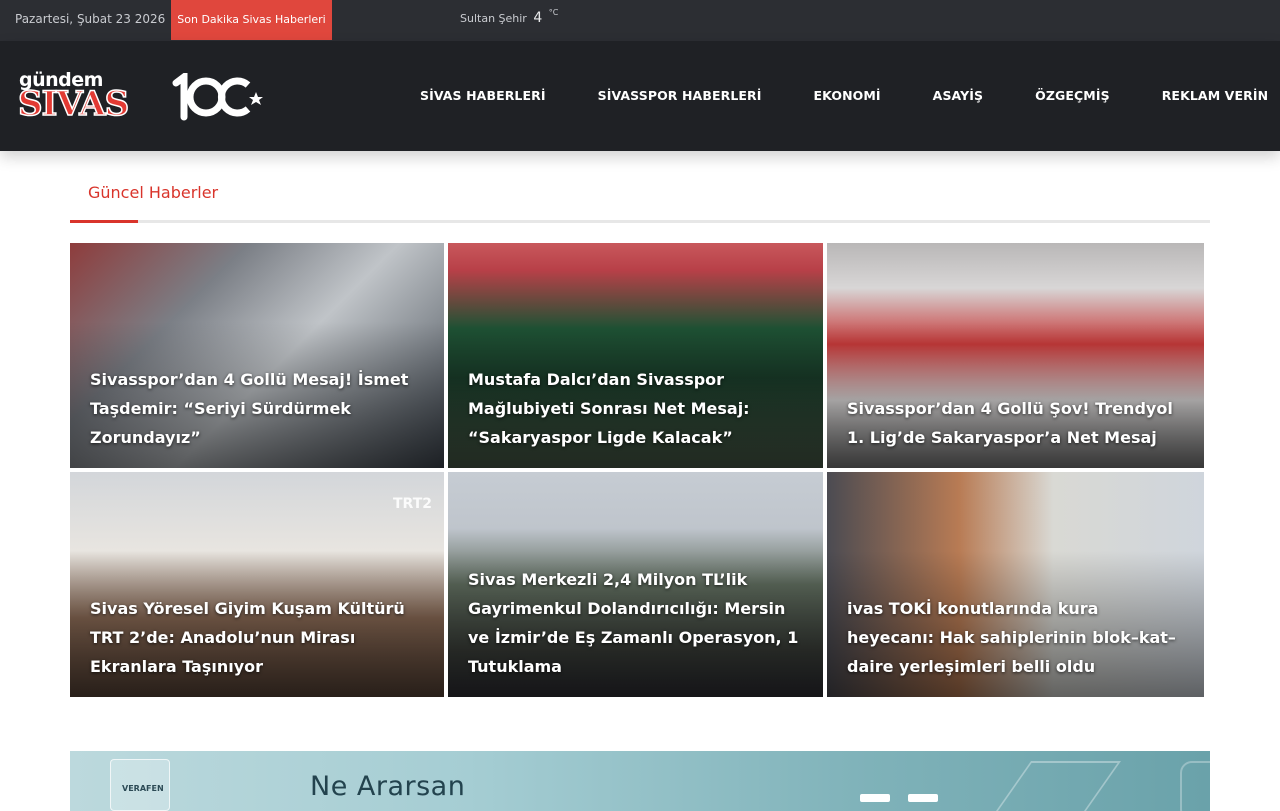  I want to click on current-date: Pazartesi, Şubat 23 2026, so click(90, 19).